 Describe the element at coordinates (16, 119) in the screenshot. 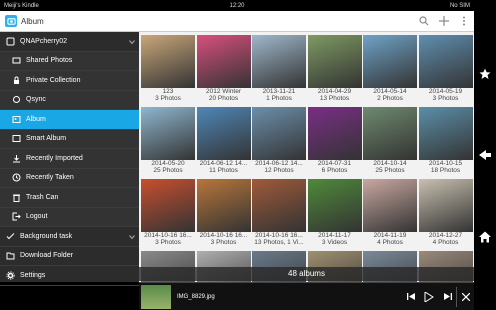

I see `album-icon` at that location.